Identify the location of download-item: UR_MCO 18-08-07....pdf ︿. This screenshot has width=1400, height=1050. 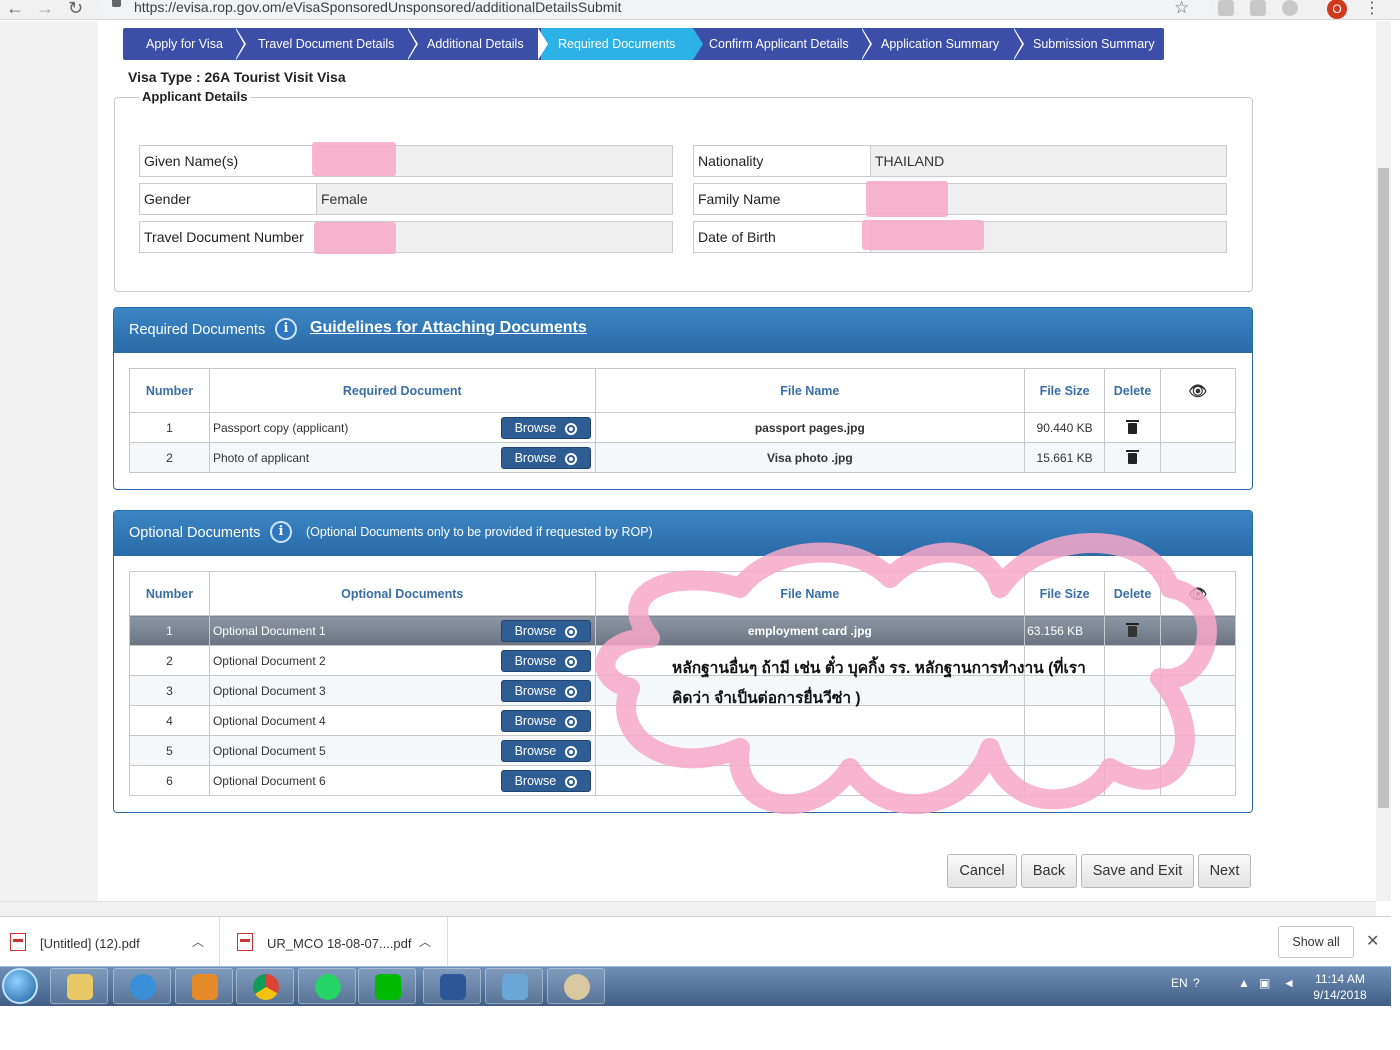
(334, 942).